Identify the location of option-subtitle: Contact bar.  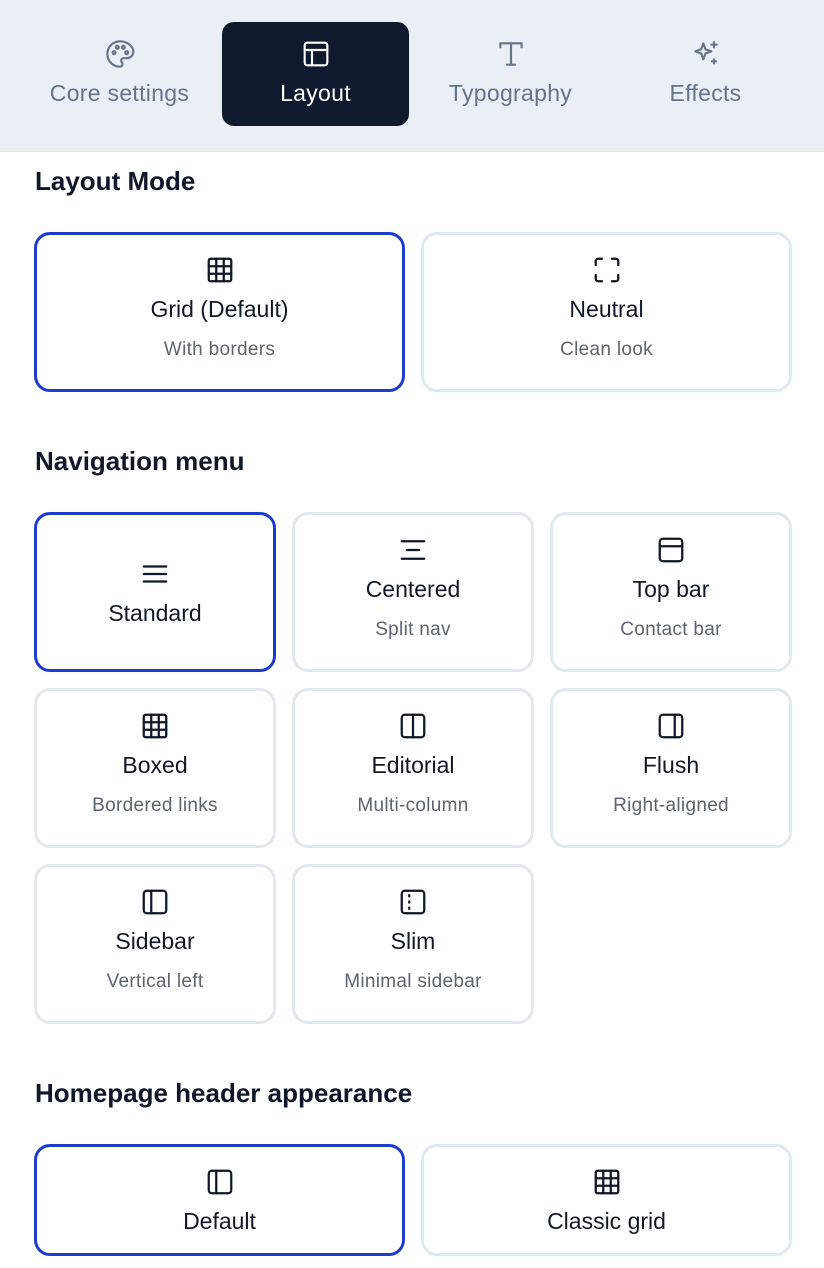
(671, 629).